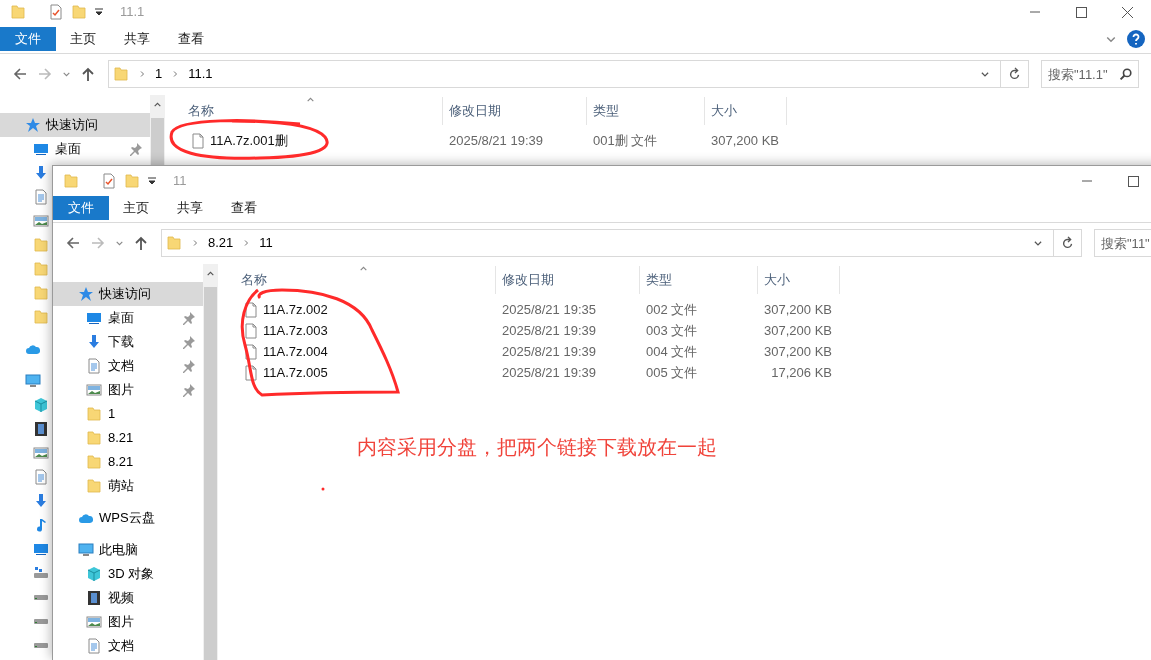 The width and height of the screenshot is (1151, 660). What do you see at coordinates (128, 342) in the screenshot?
I see `sidebar-item: 下载` at bounding box center [128, 342].